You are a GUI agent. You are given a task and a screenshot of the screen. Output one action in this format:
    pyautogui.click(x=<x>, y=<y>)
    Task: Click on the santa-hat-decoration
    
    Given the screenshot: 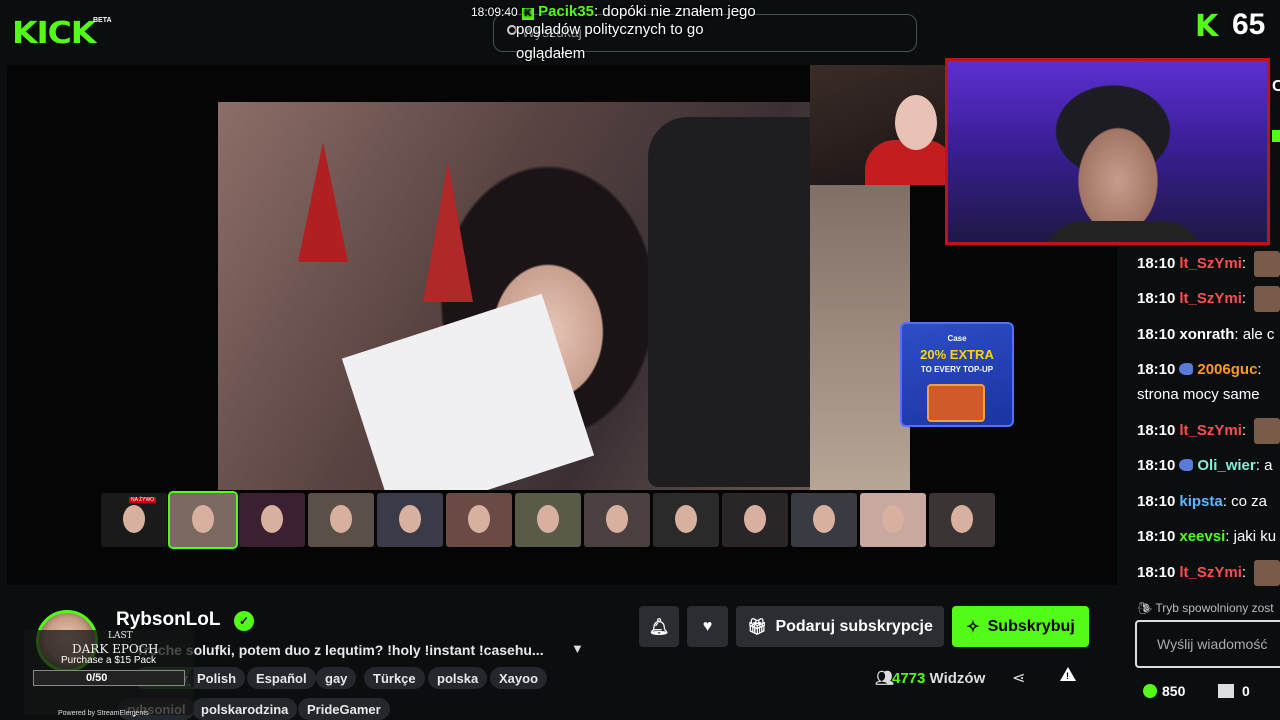 What is the action you would take?
    pyautogui.click(x=448, y=232)
    